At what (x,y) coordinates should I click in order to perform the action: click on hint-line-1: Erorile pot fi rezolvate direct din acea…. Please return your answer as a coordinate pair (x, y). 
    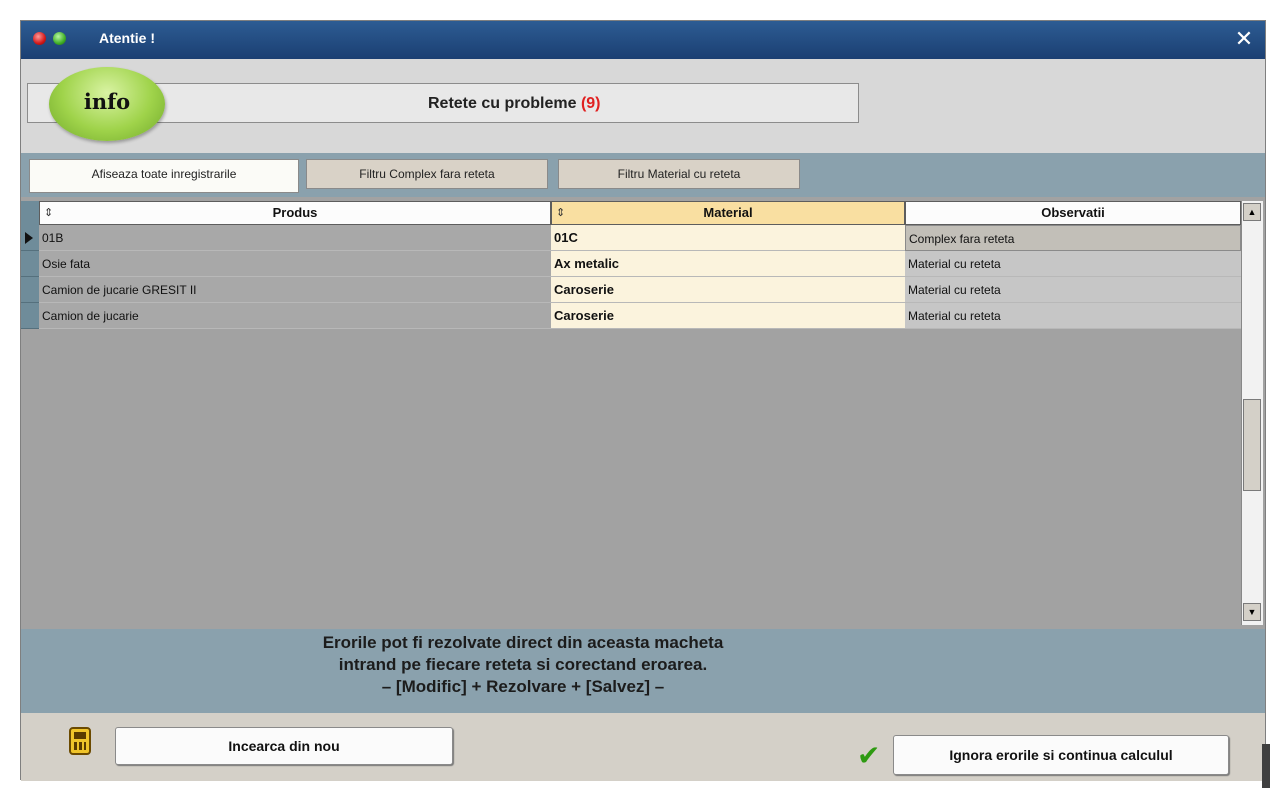
    Looking at the image, I should click on (523, 642).